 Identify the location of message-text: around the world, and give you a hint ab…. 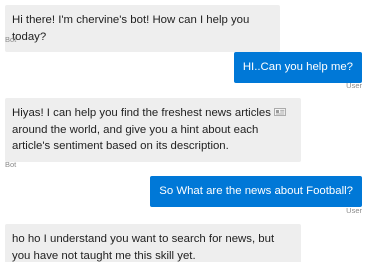
(135, 138).